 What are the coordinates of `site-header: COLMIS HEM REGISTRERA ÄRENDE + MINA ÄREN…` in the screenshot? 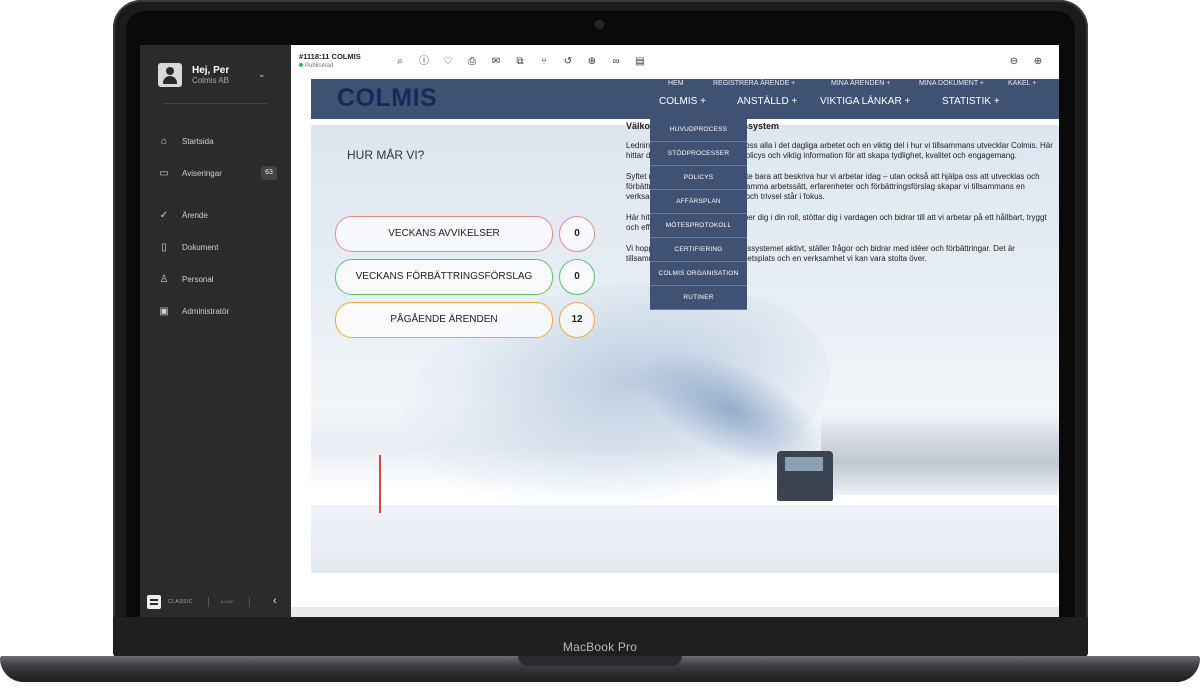 It's located at (685, 99).